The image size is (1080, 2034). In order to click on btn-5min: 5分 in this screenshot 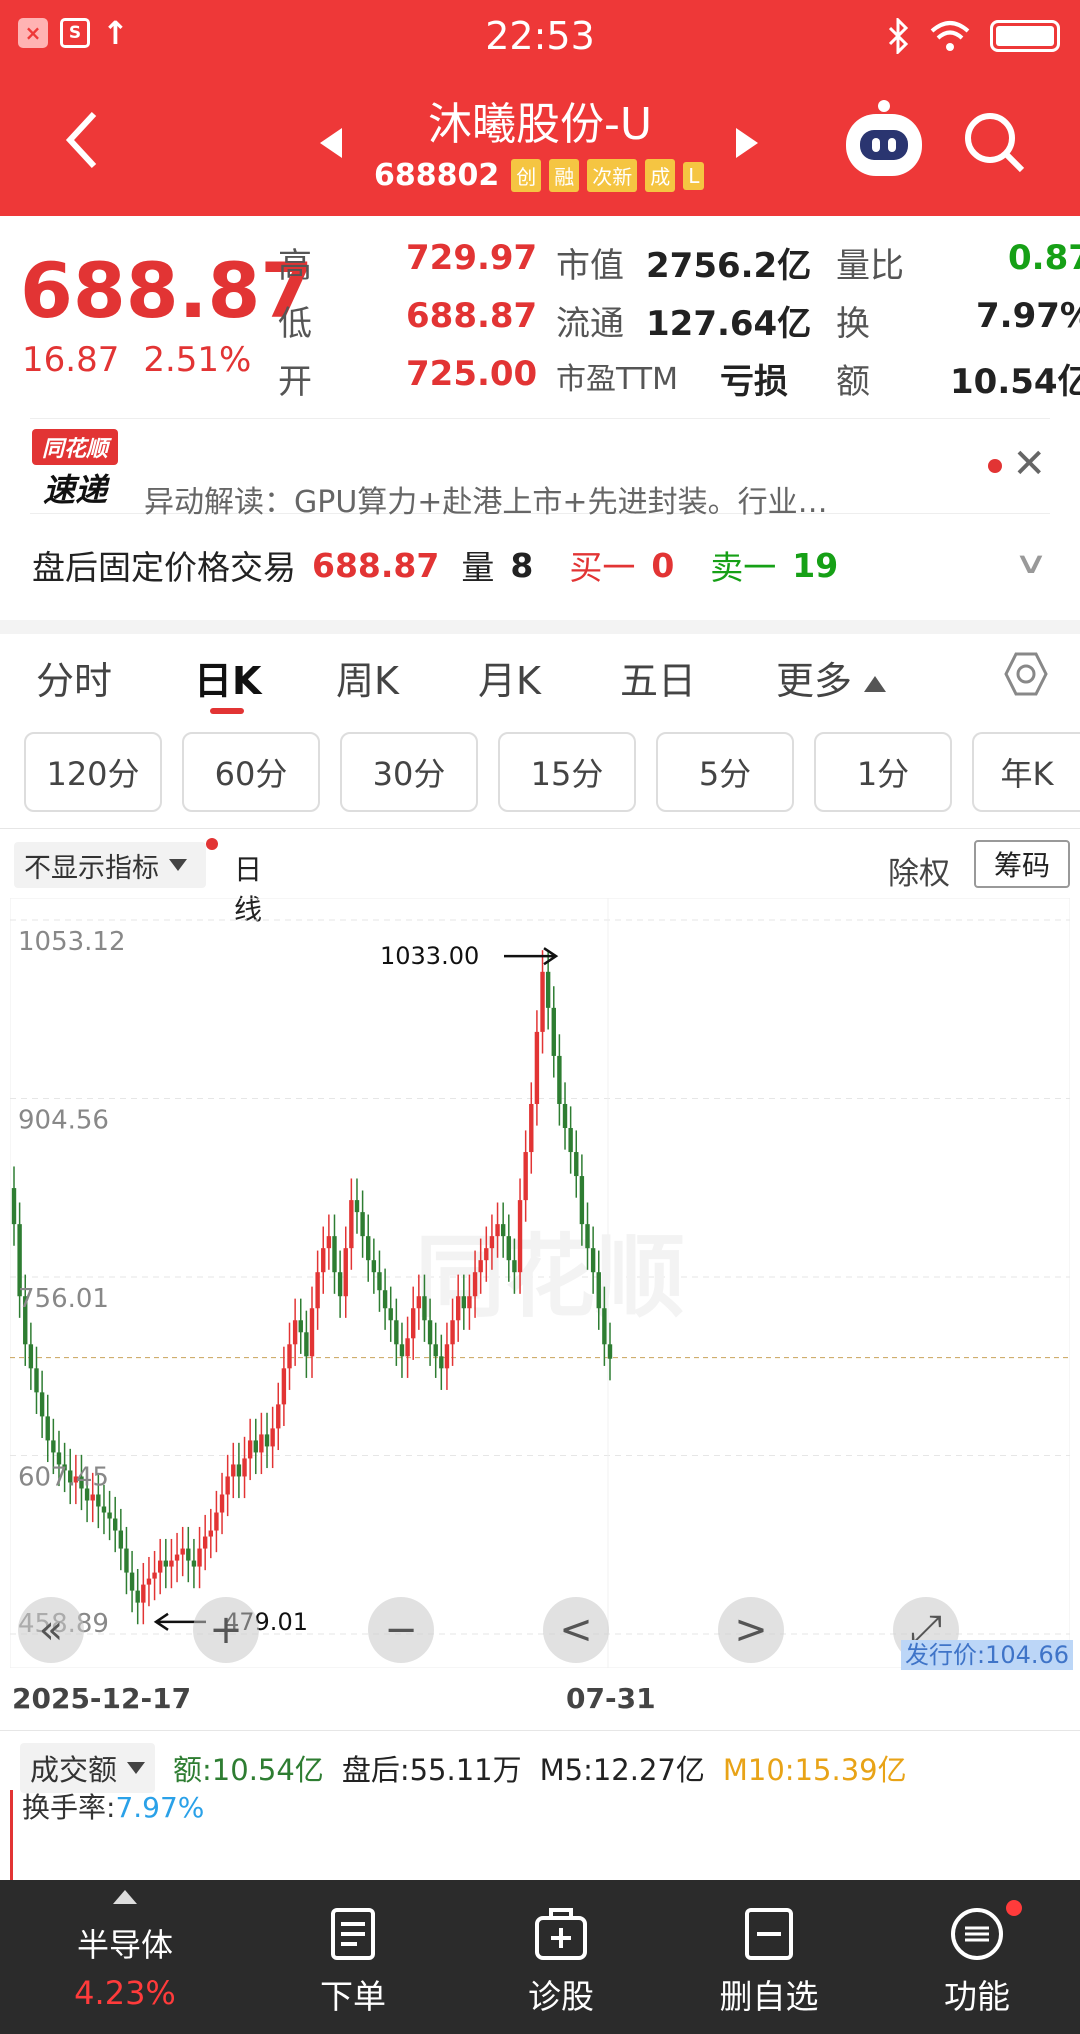, I will do `click(725, 772)`.